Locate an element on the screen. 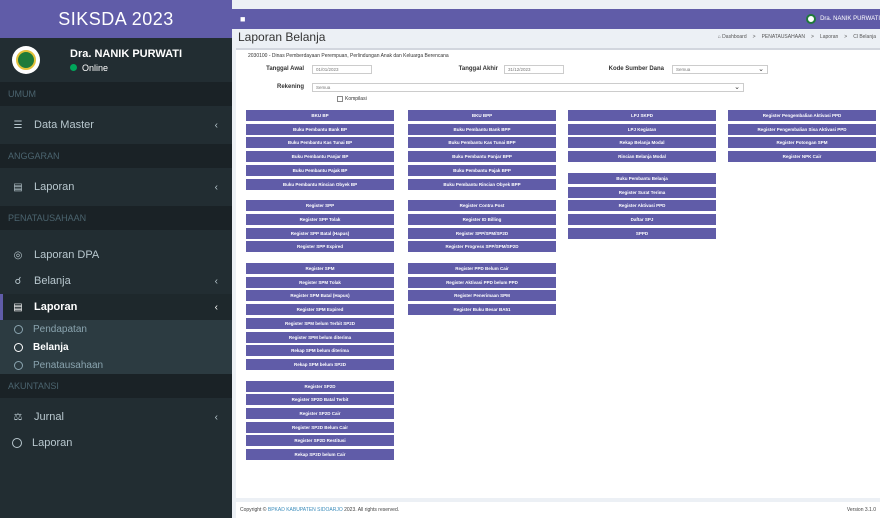  kode-sumber-dana-select: Semua ⌄ is located at coordinates (720, 69).